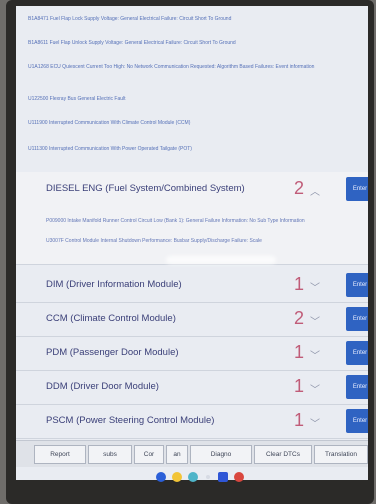 This screenshot has width=376, height=504. Describe the element at coordinates (192, 387) in the screenshot. I see `module-row-ddm: DDM (Driver Door Module) 1 ﹀ Enter` at that location.